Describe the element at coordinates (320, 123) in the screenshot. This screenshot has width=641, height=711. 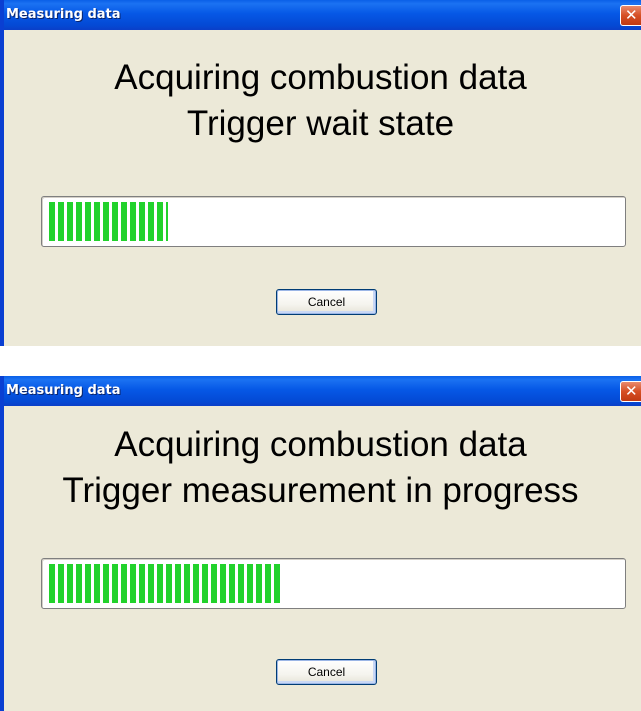
I see `status-message-line2: Trigger wait state` at that location.